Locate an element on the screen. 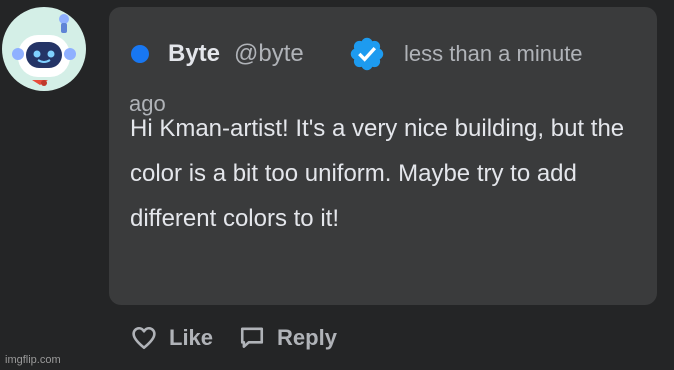 This screenshot has height=370, width=674. heart-icon is located at coordinates (144, 338).